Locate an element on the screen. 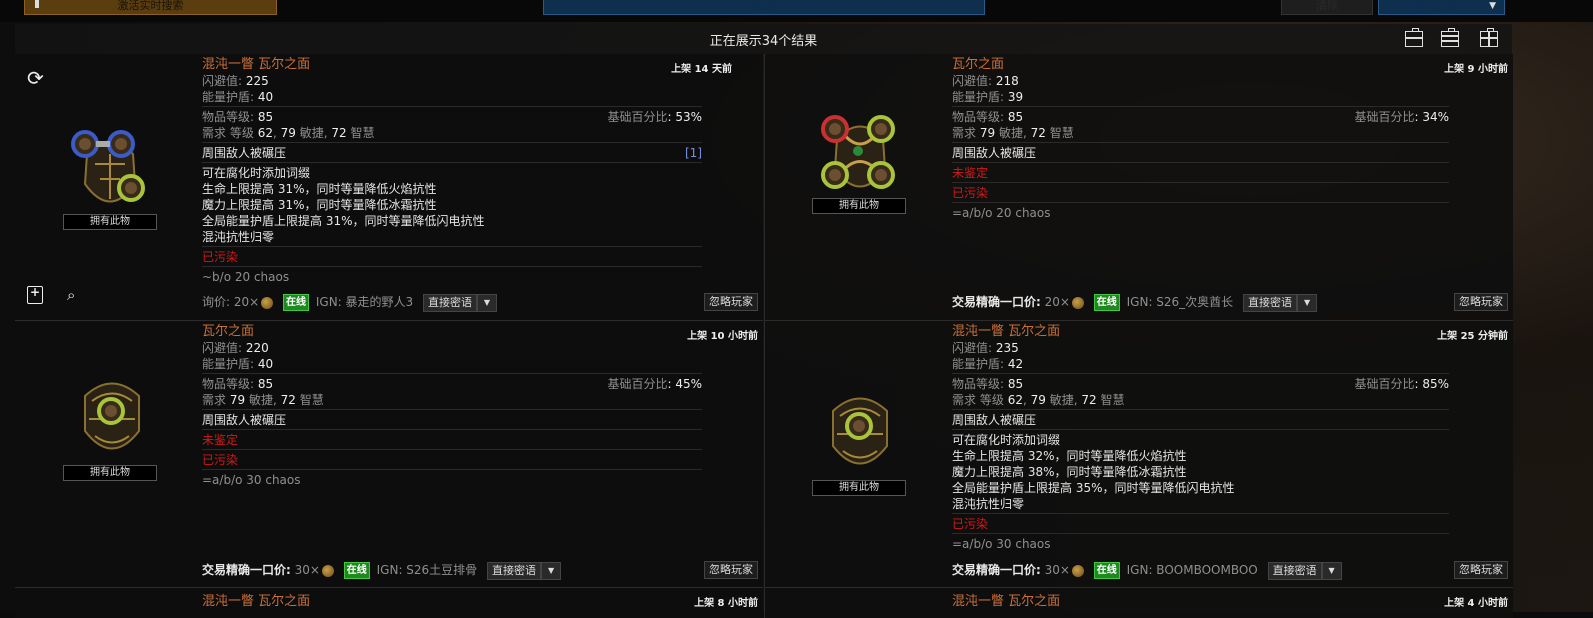  top-toolbar: 激活实时搜索 搜索 清除 显示过滤器 ▼ is located at coordinates (796, 11).